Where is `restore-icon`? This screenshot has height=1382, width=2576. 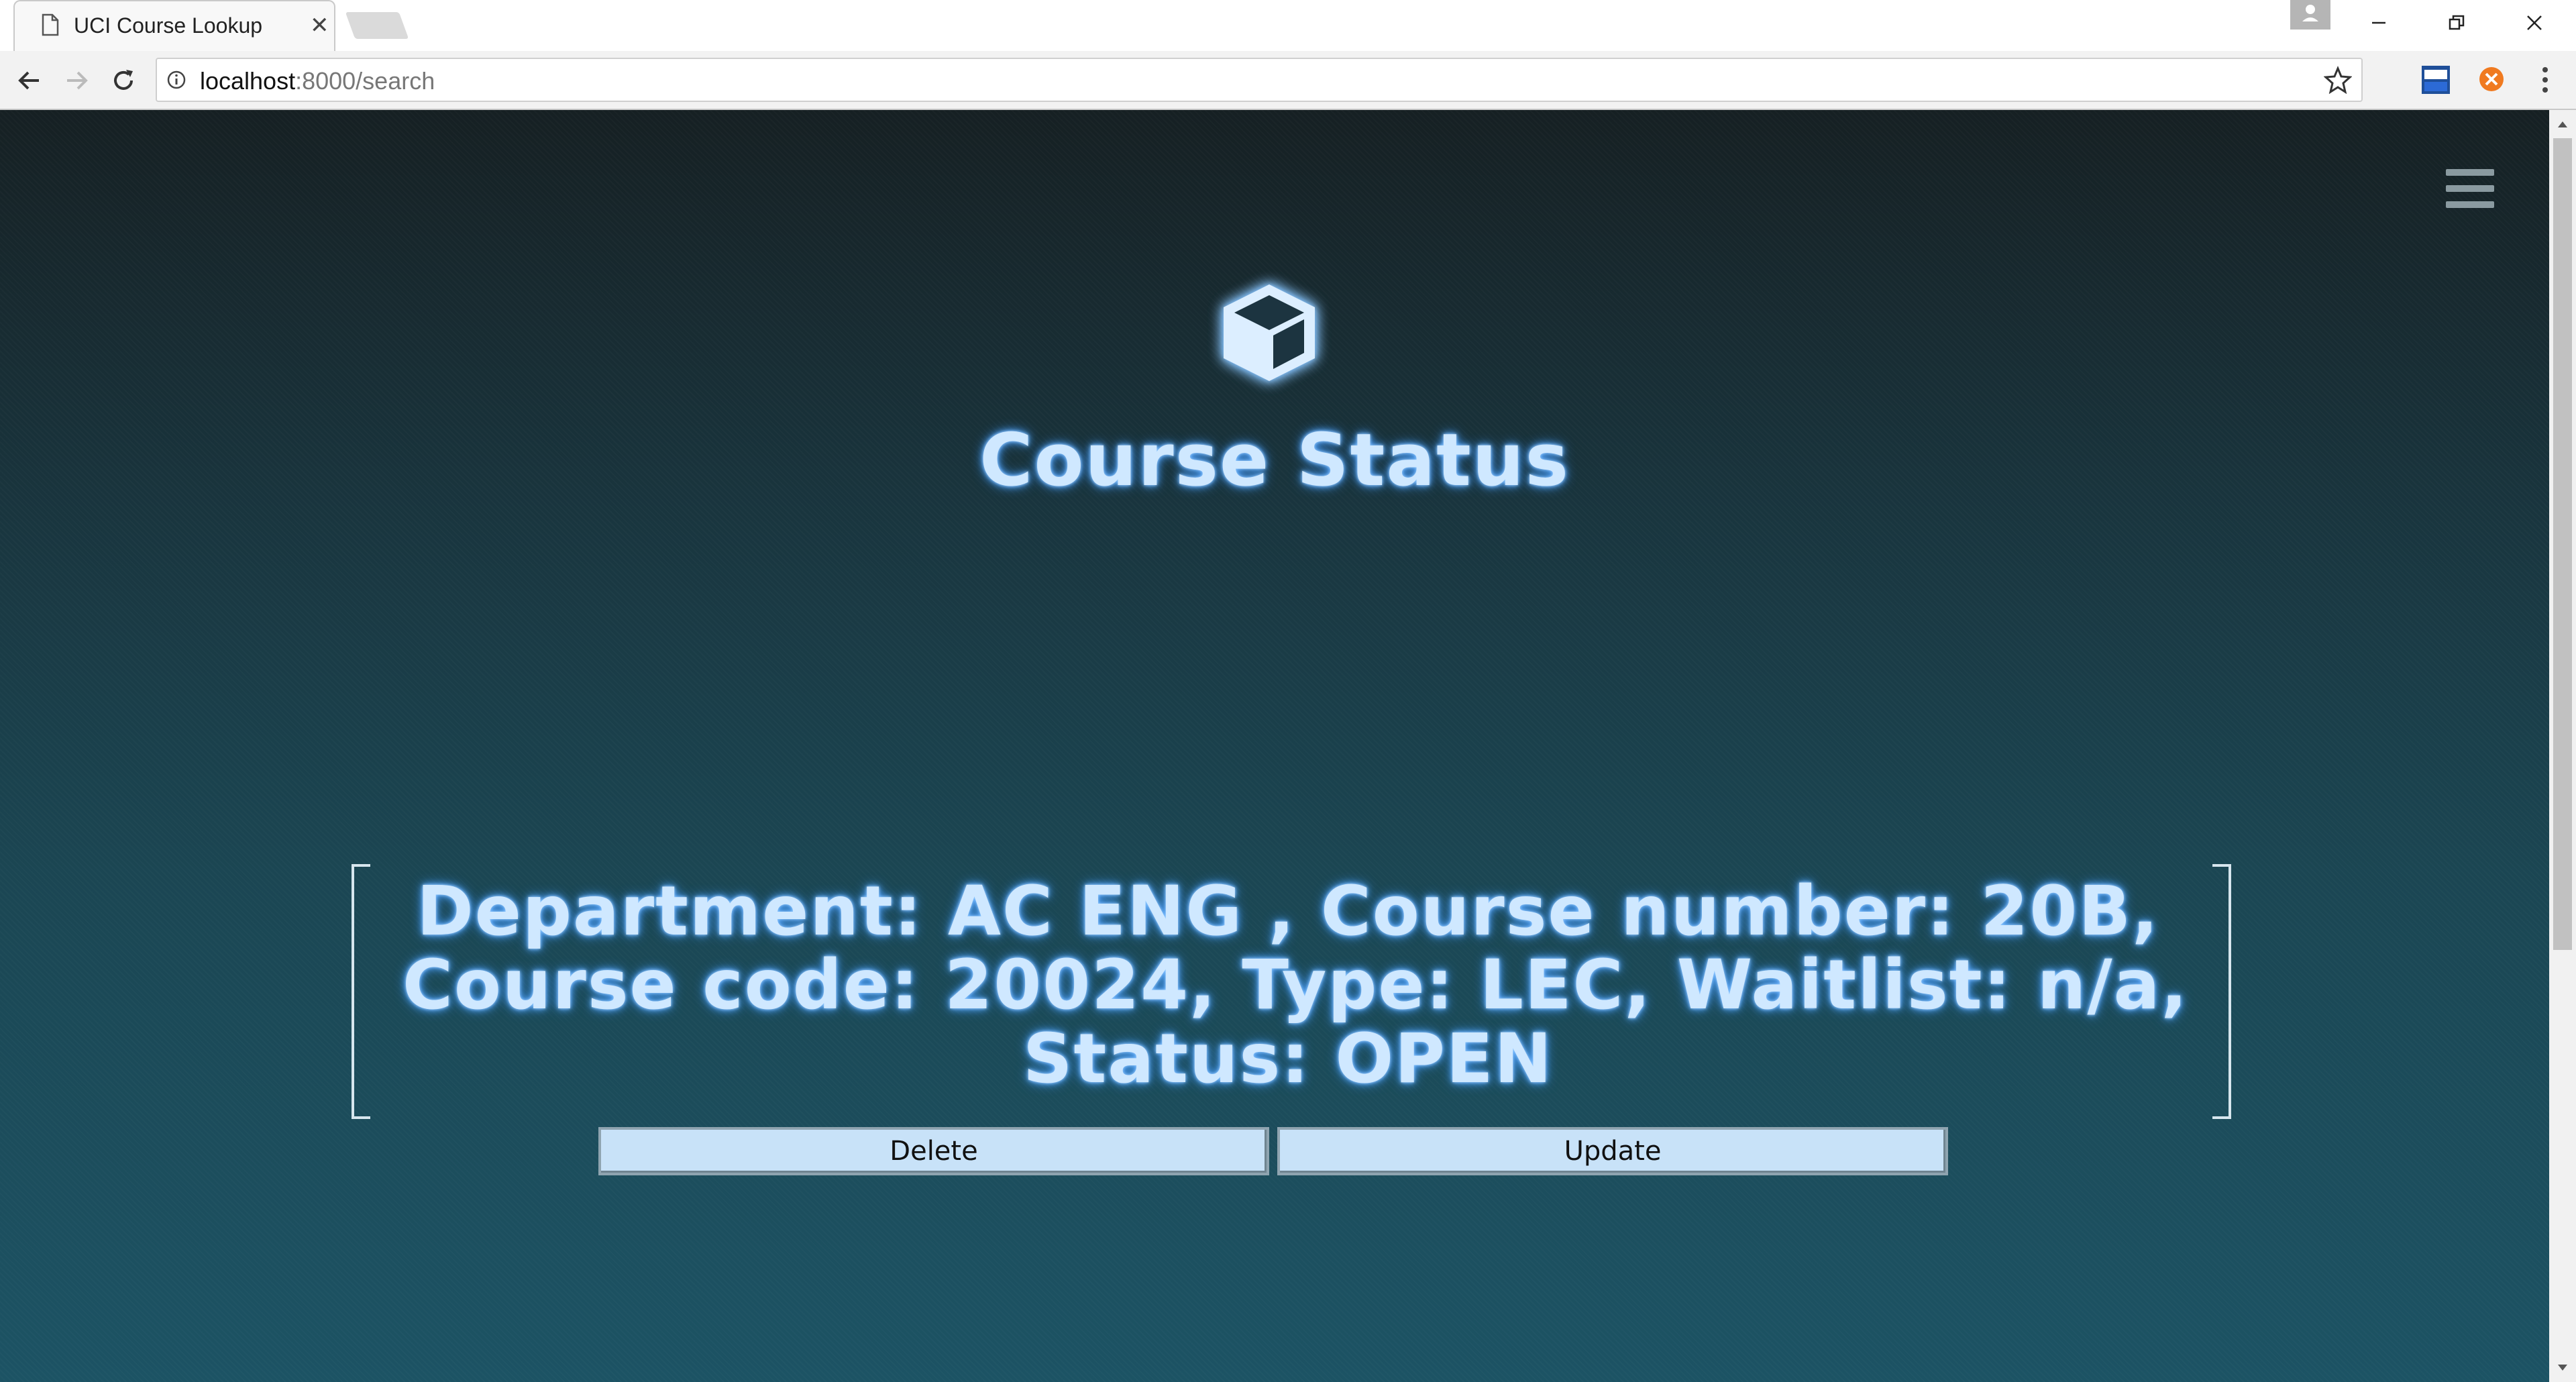 restore-icon is located at coordinates (2456, 22).